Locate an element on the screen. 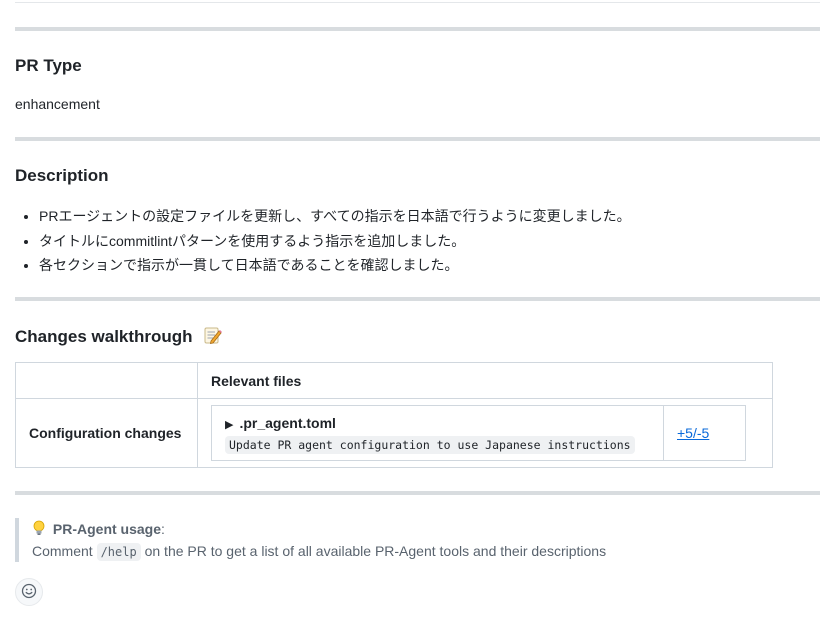 Image resolution: width=832 pixels, height=619 pixels. header-empty-cell is located at coordinates (106, 380).